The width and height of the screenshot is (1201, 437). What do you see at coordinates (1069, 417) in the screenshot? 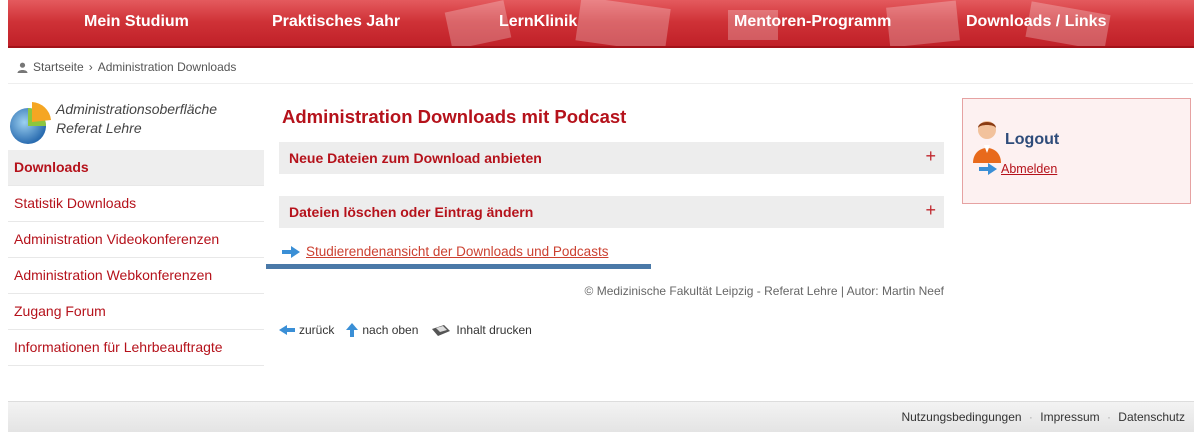
I see `footer-link-impressum: Impressum` at bounding box center [1069, 417].